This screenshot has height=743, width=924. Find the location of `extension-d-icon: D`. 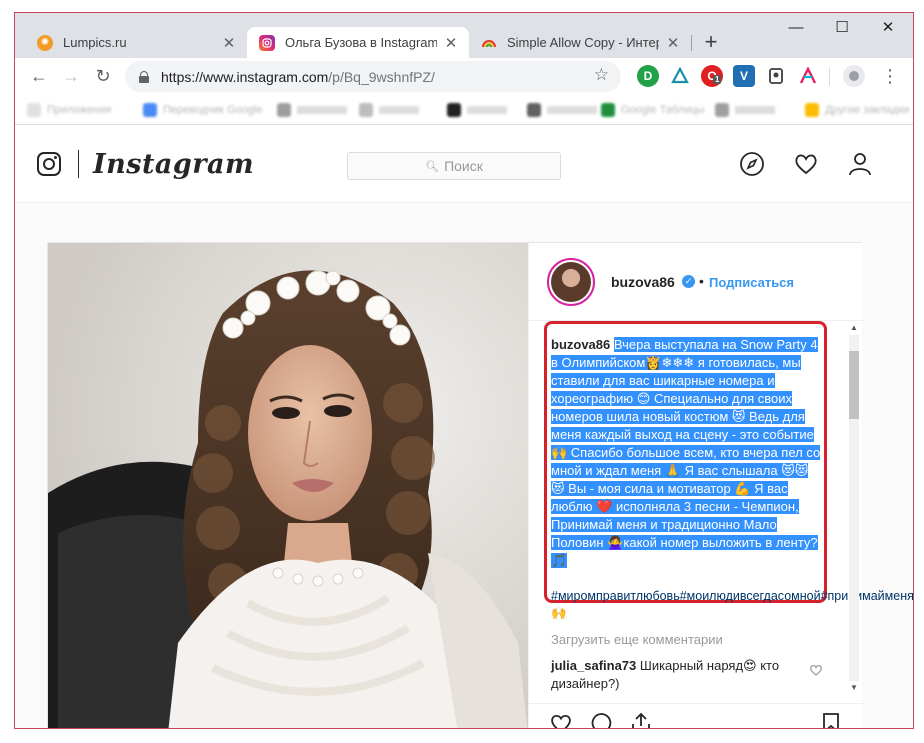

extension-d-icon: D is located at coordinates (648, 76).